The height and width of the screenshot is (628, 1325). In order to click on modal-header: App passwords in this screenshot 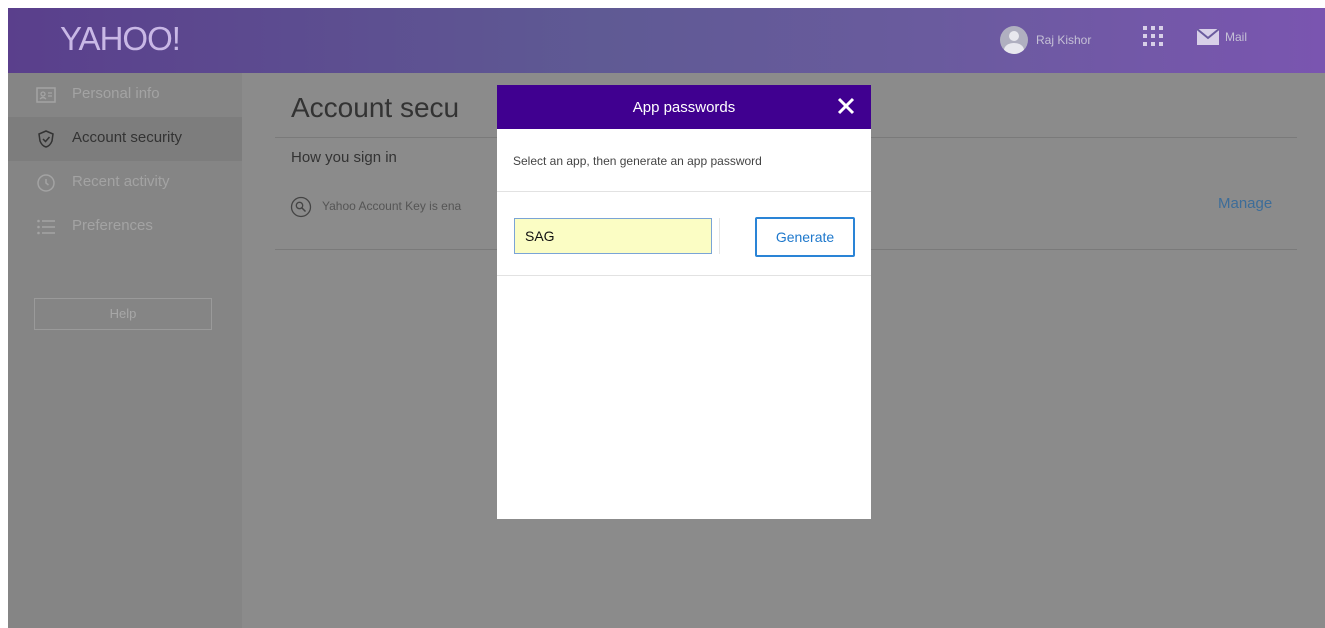, I will do `click(684, 107)`.